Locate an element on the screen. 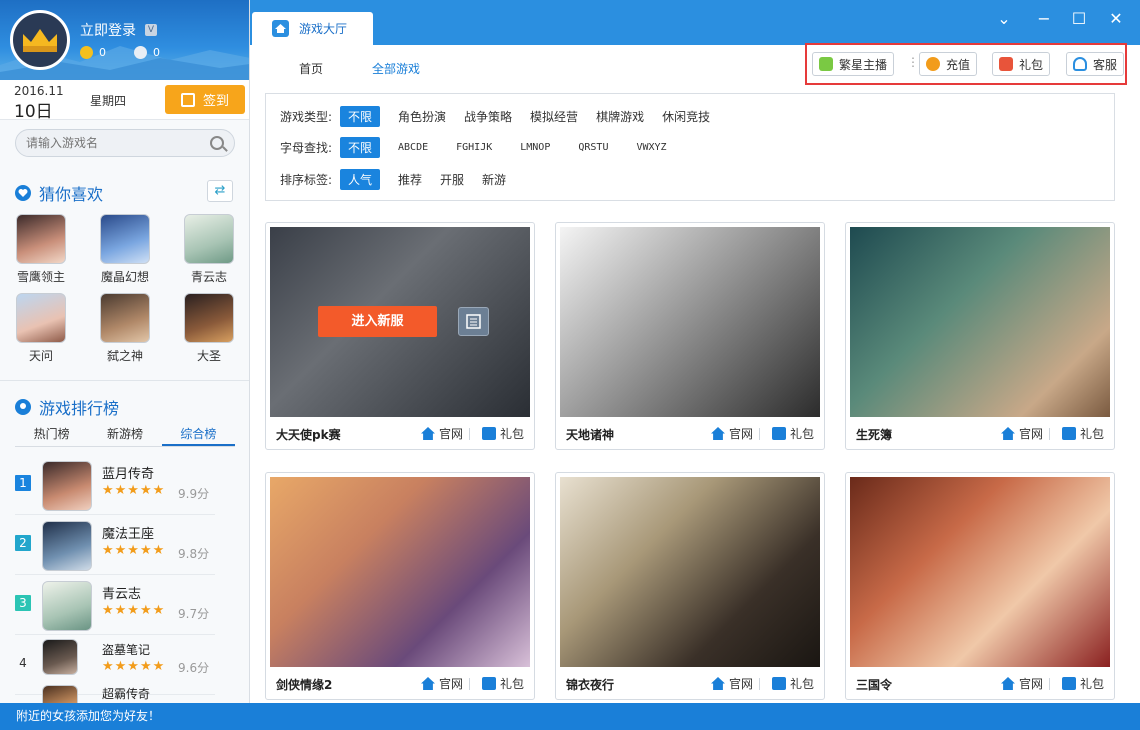  game-card: 天地诸神 官网 礼包 is located at coordinates (690, 336).